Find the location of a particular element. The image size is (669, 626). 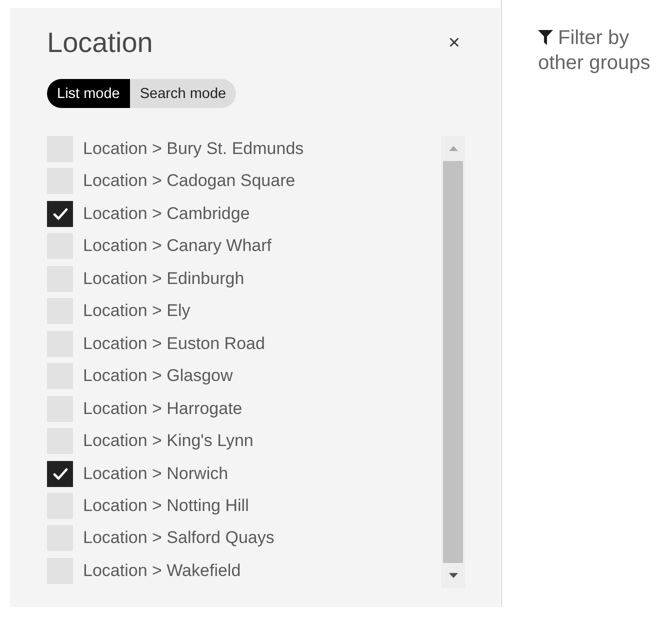

option-label: Location > Cambridge is located at coordinates (166, 214).